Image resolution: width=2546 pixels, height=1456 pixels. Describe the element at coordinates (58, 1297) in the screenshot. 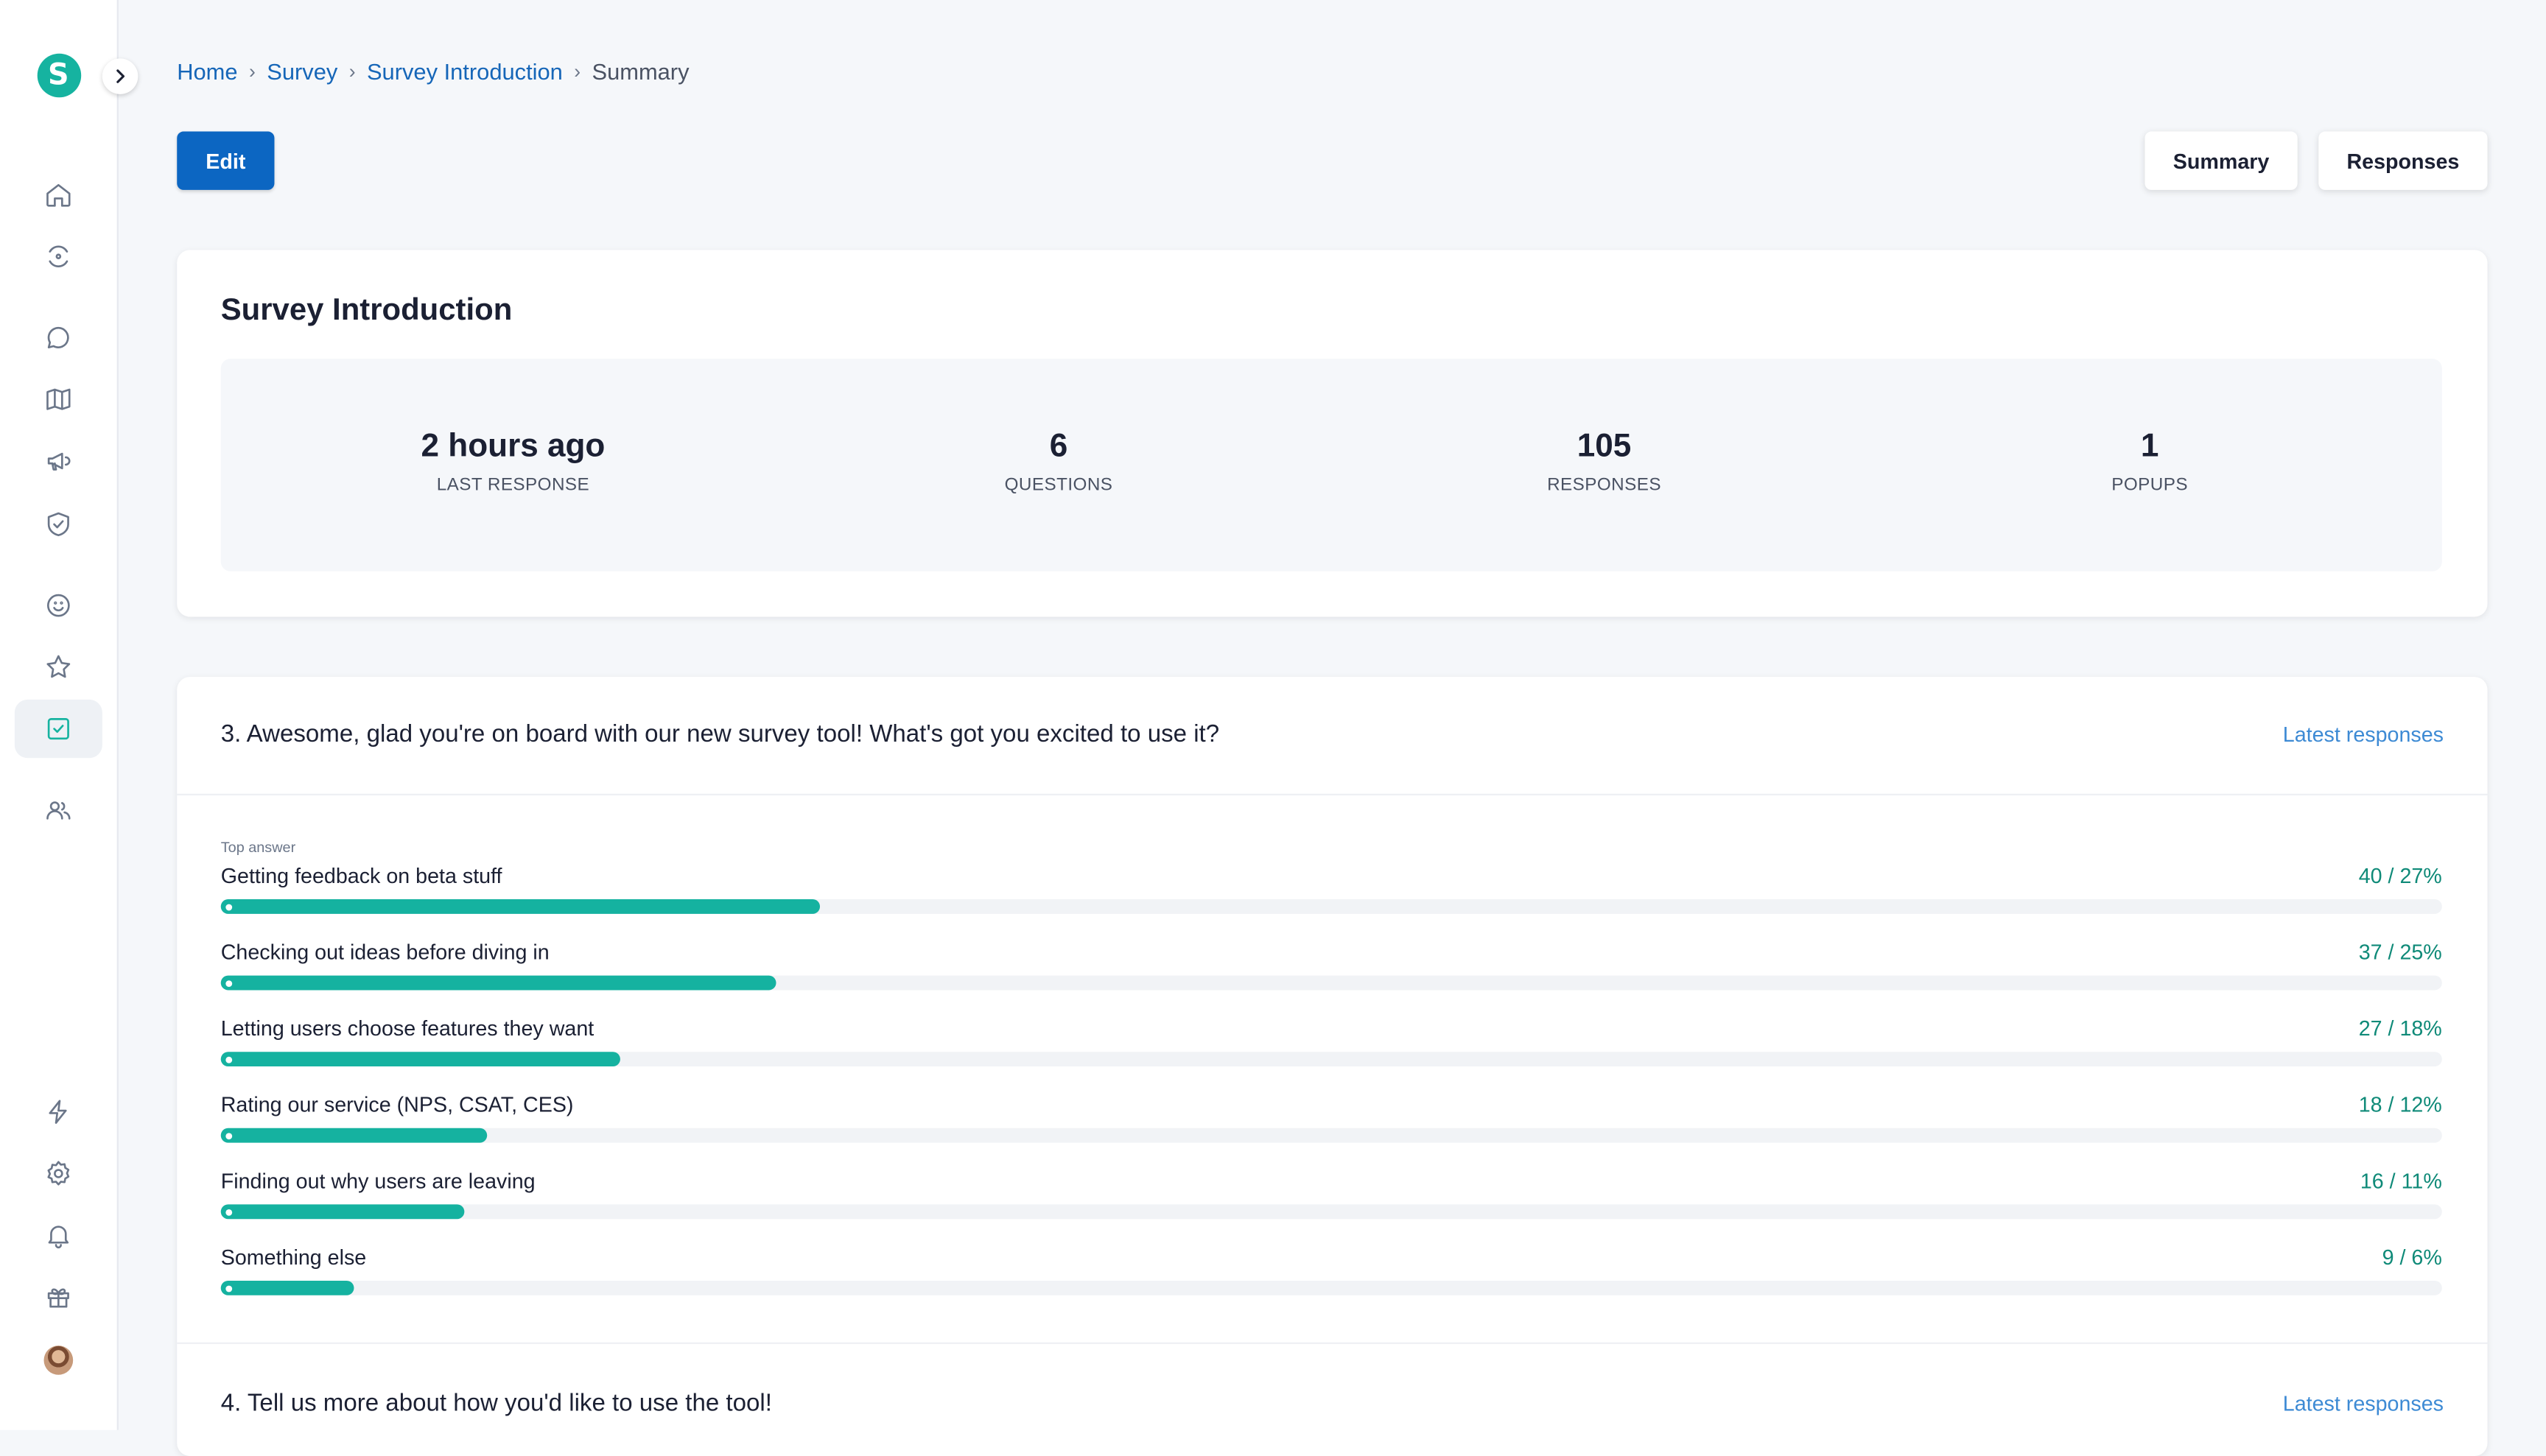

I see `gift-icon` at that location.